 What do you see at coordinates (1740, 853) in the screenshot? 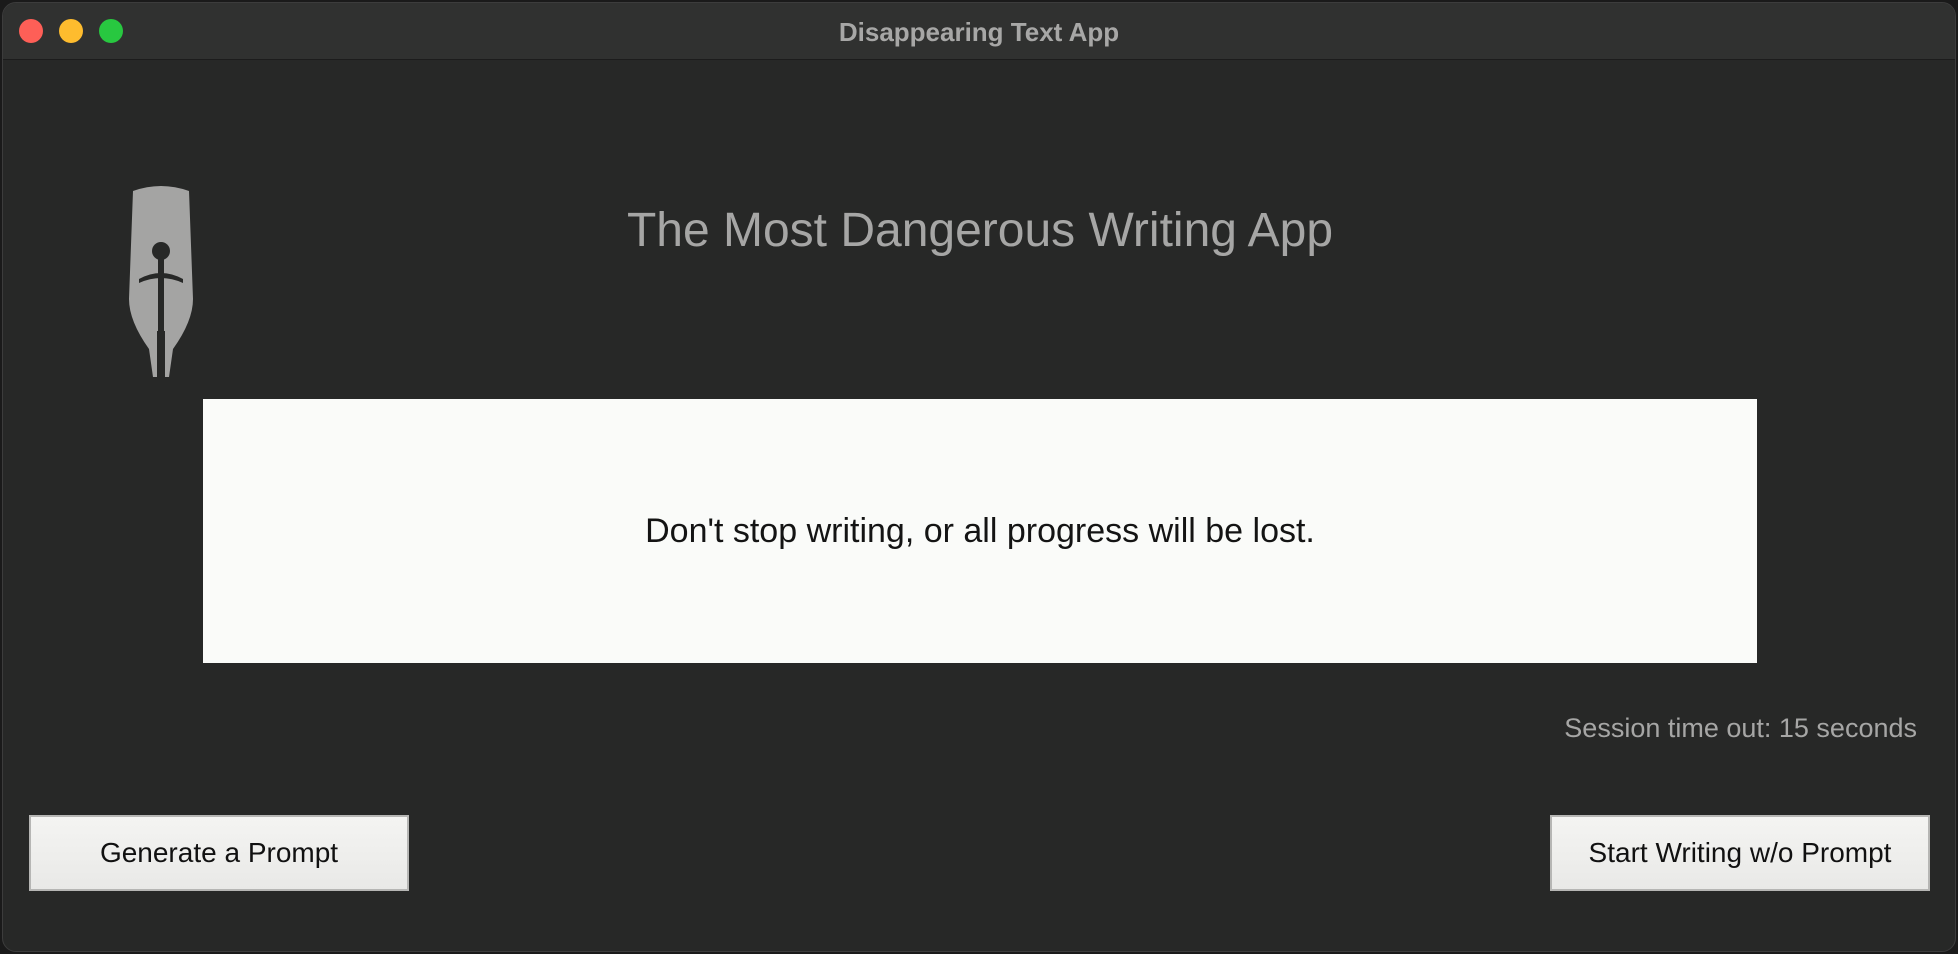
I see `start-writing-without-prompt-button: Start Writing w/o Prompt` at bounding box center [1740, 853].